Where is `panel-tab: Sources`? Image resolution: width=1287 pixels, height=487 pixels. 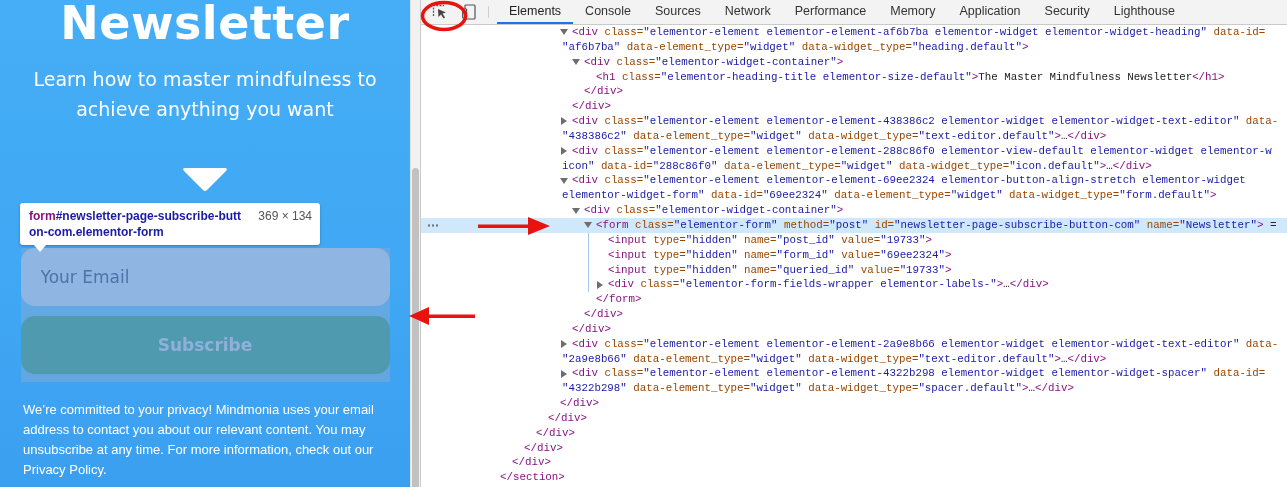 panel-tab: Sources is located at coordinates (678, 12).